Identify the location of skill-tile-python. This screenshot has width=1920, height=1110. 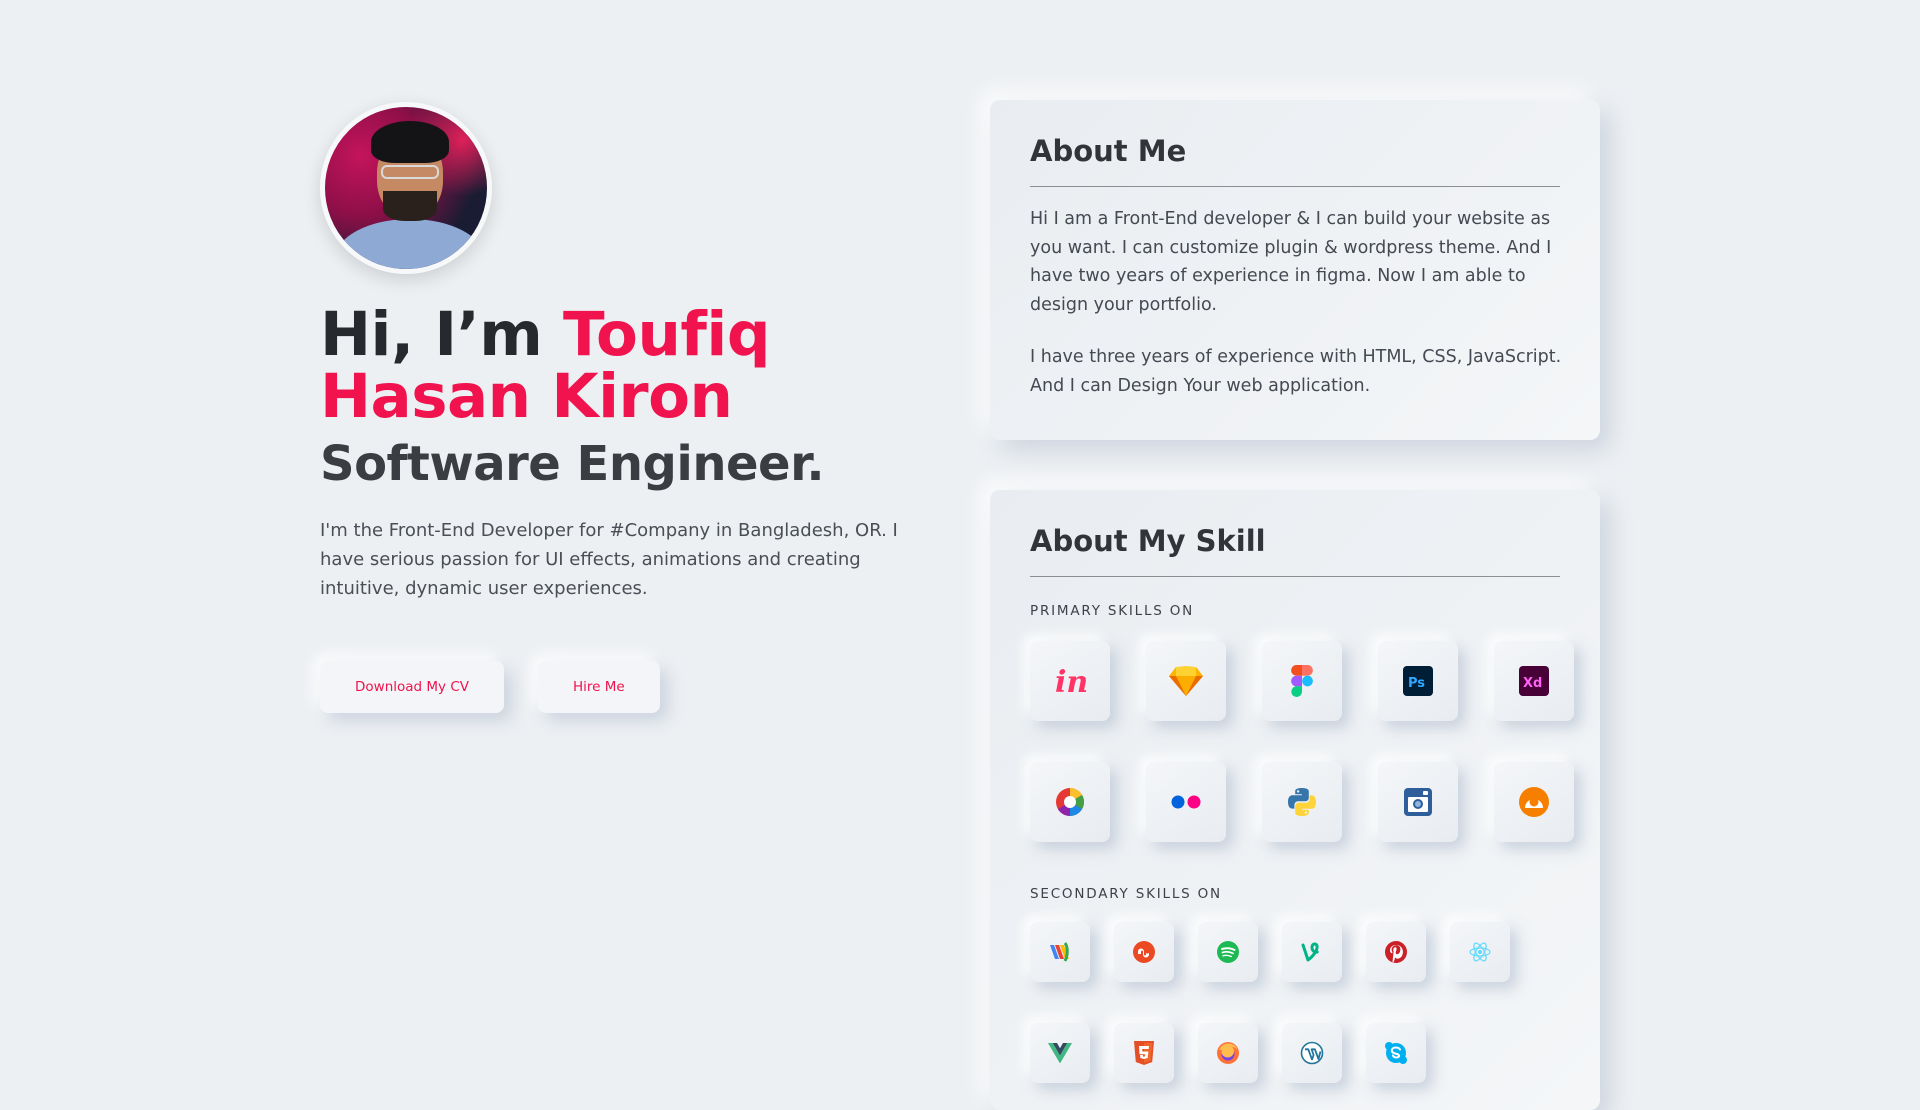
(1302, 802).